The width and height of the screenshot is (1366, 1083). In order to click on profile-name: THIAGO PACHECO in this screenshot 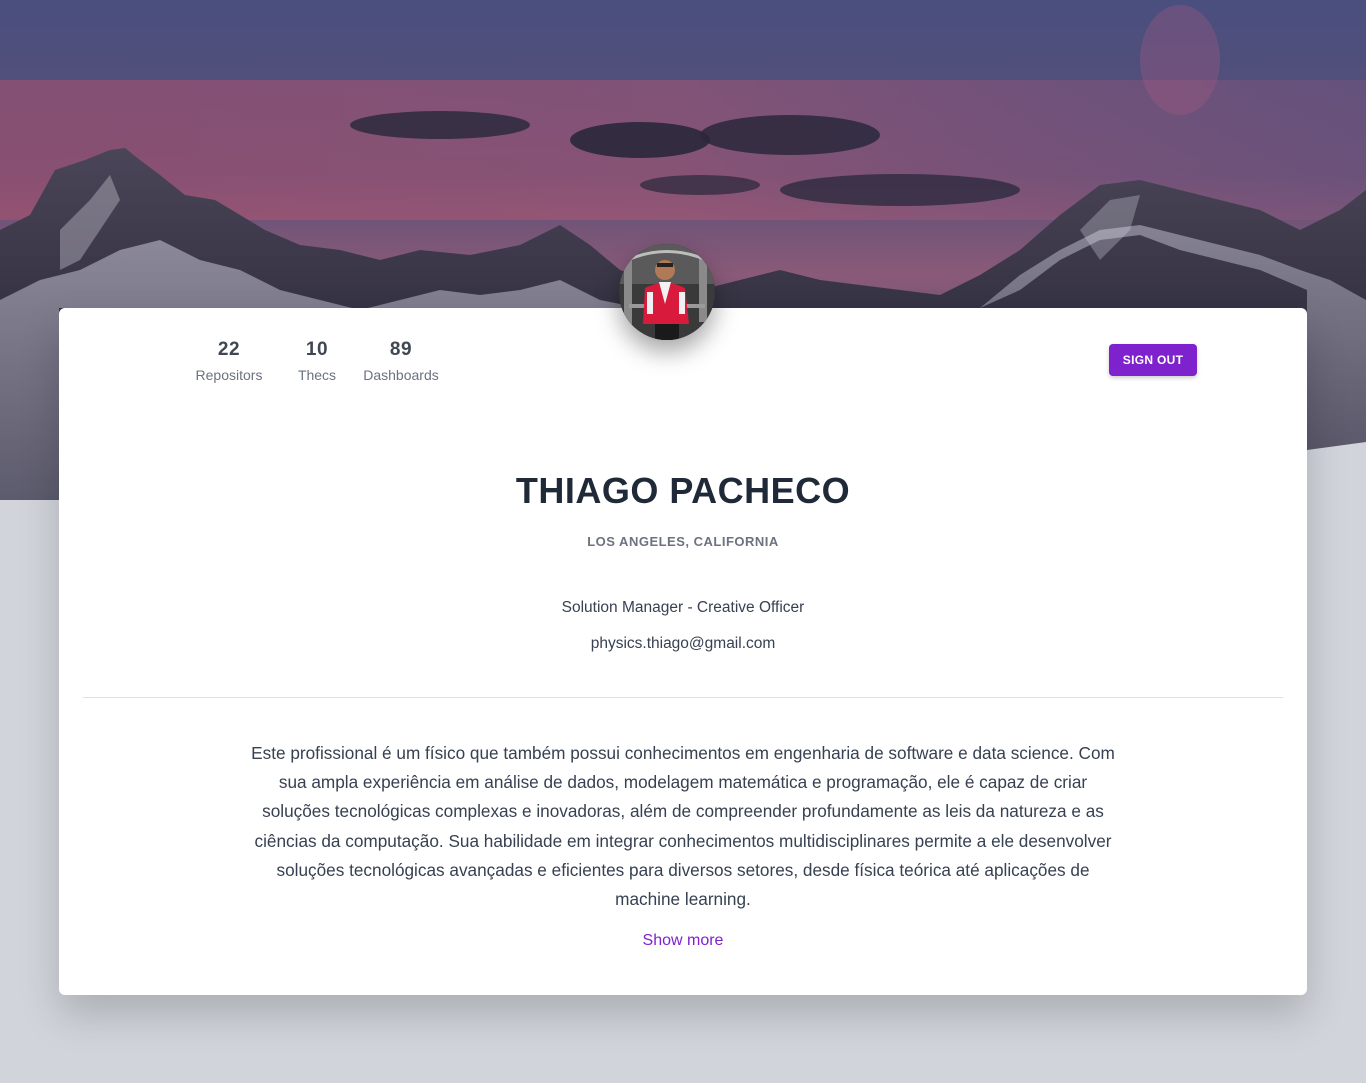, I will do `click(683, 490)`.